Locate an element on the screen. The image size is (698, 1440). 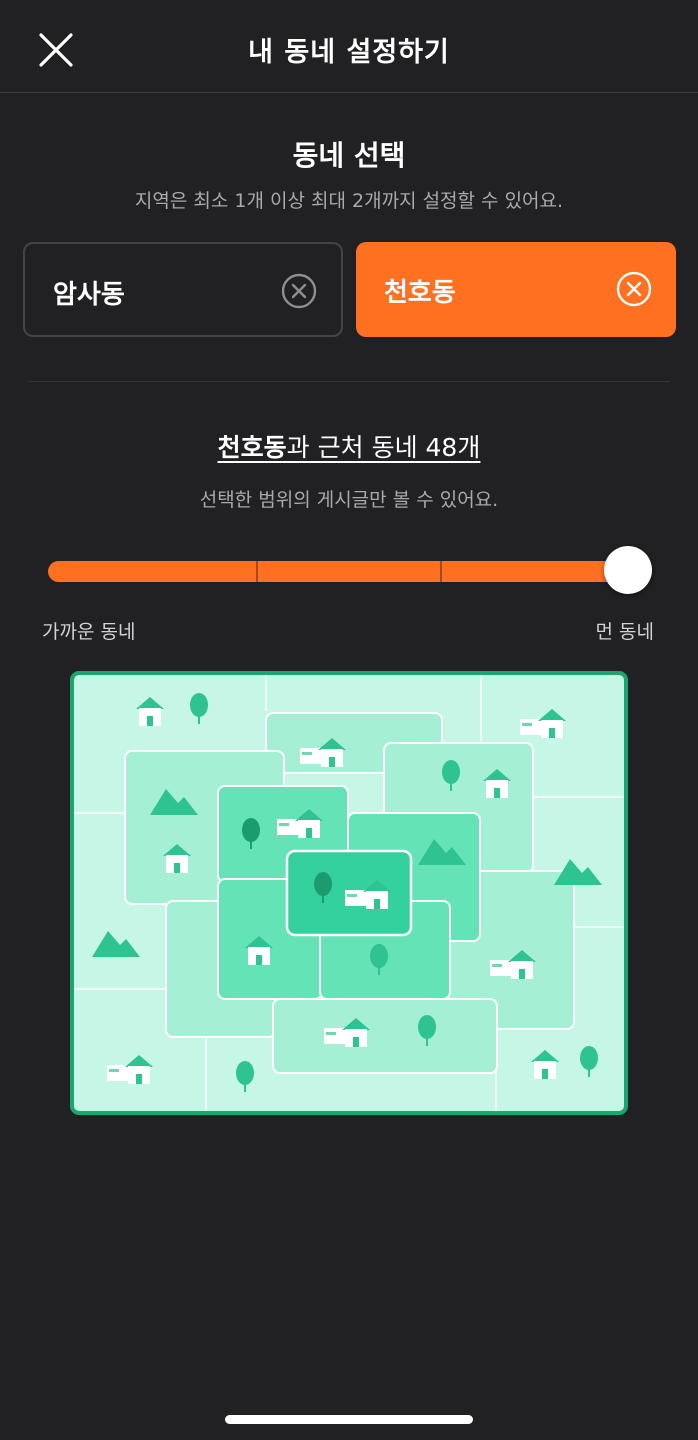
range-subtitle: 선택한 범위의 게시글만 볼 수 있어요. is located at coordinates (349, 500).